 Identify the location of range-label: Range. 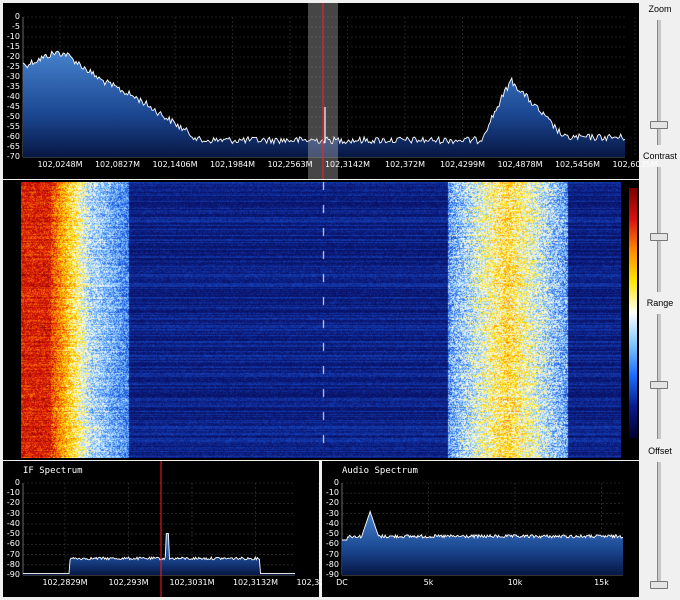
(660, 303).